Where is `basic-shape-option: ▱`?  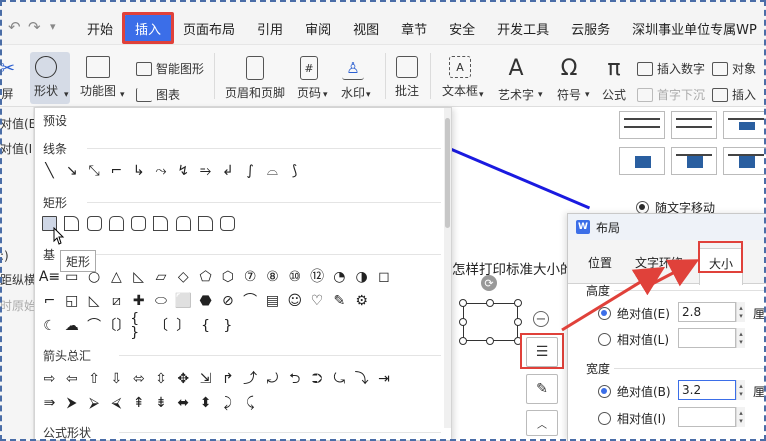 basic-shape-option: ▱ is located at coordinates (160, 276).